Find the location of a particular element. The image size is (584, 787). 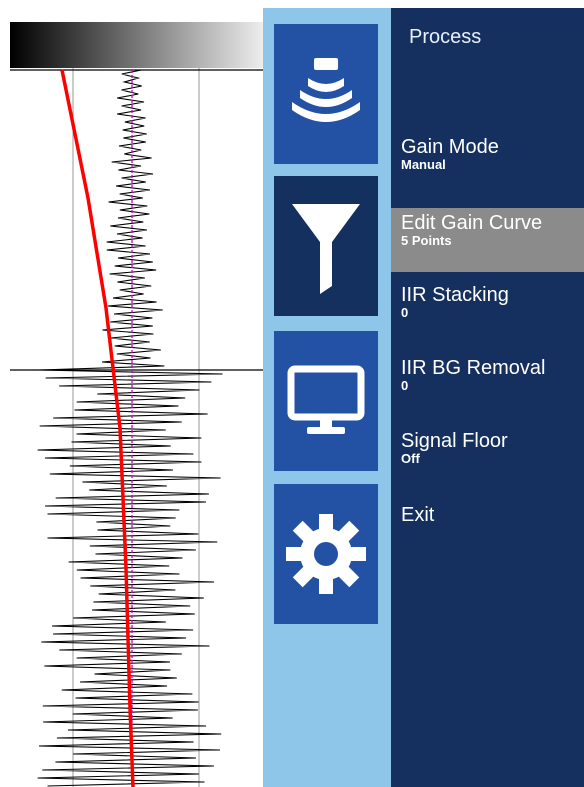

transducer-tile is located at coordinates (326, 94).